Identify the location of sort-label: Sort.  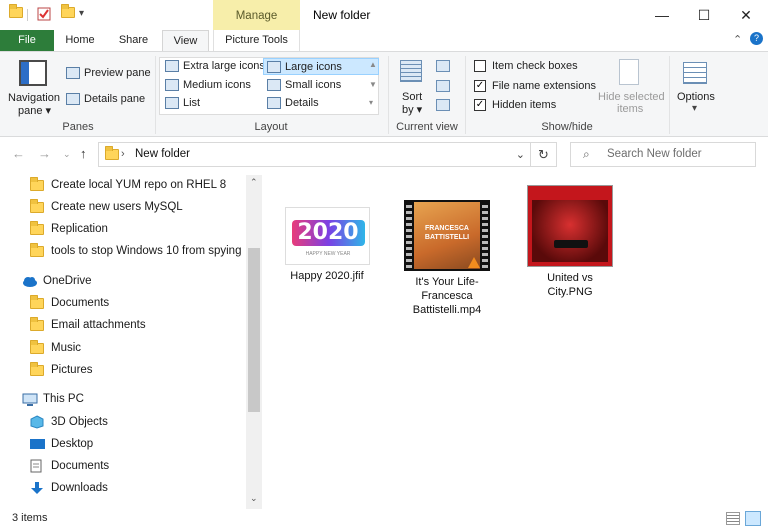
(412, 97).